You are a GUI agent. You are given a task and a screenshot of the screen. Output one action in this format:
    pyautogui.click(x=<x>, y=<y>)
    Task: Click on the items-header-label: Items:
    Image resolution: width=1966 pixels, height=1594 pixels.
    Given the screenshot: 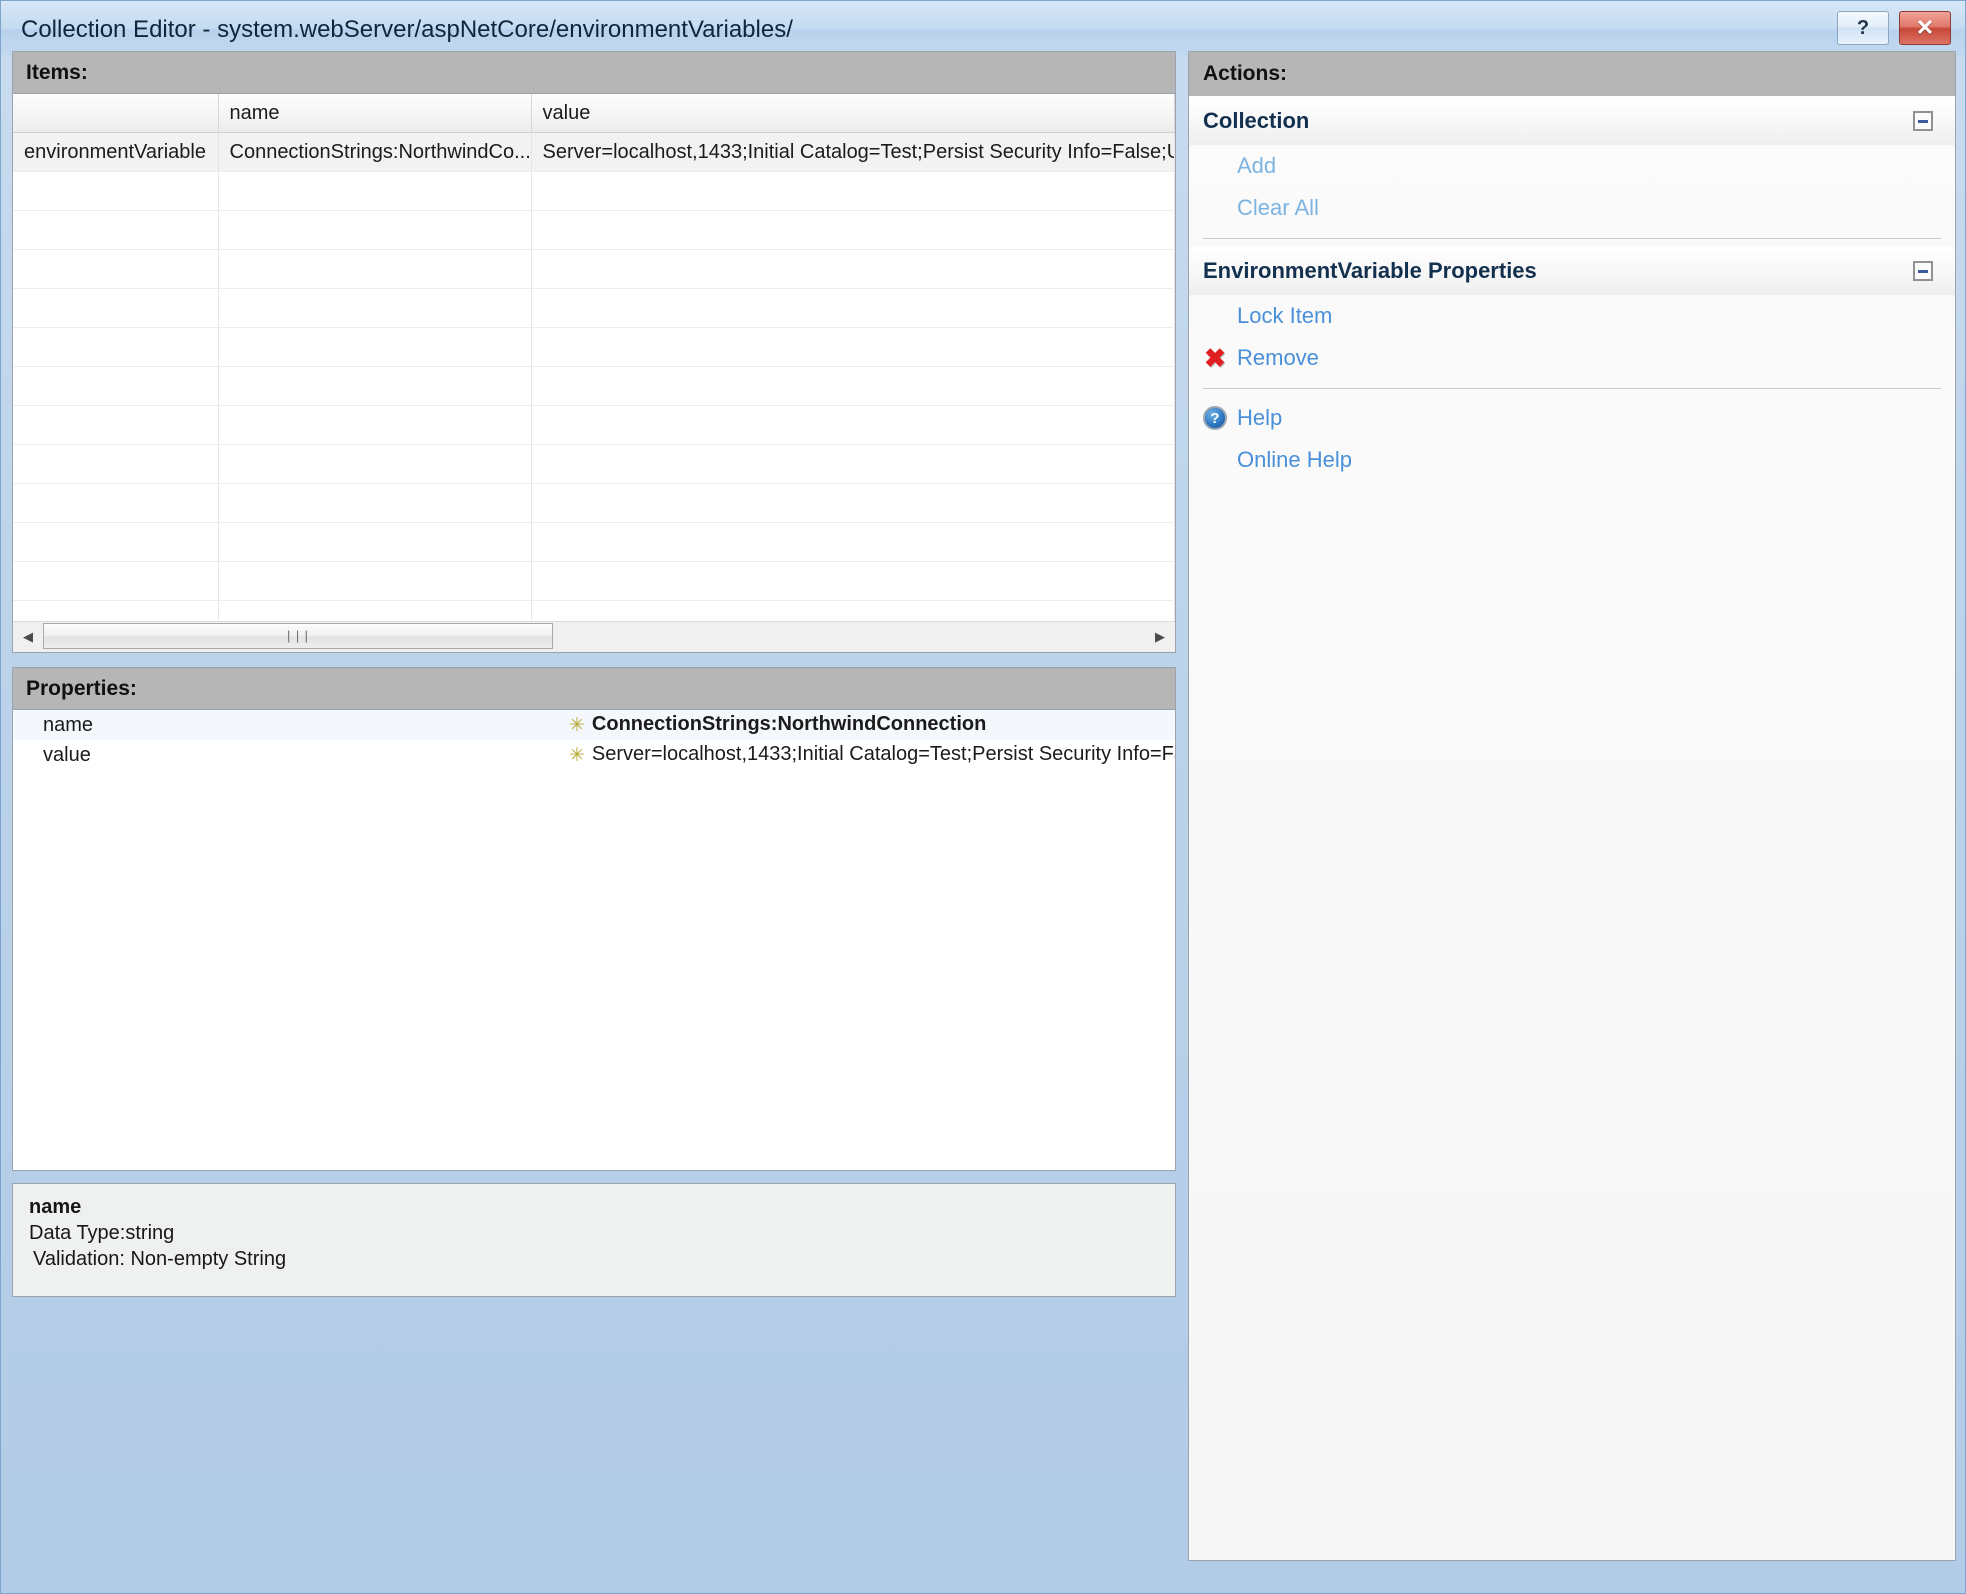 What is the action you would take?
    pyautogui.click(x=57, y=72)
    